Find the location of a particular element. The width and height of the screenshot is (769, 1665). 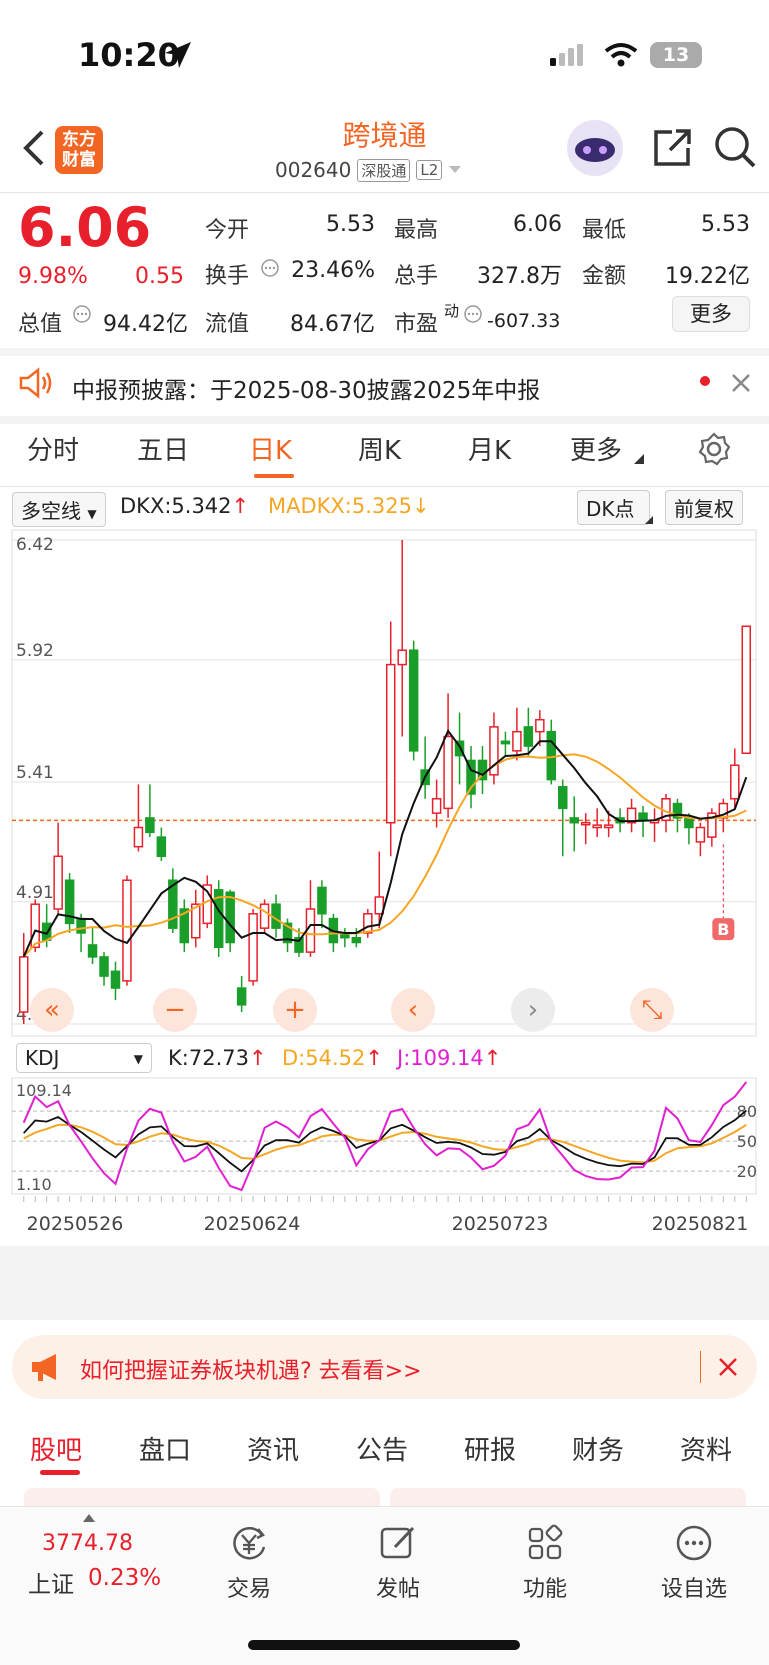

open-label: 今开 is located at coordinates (227, 230).